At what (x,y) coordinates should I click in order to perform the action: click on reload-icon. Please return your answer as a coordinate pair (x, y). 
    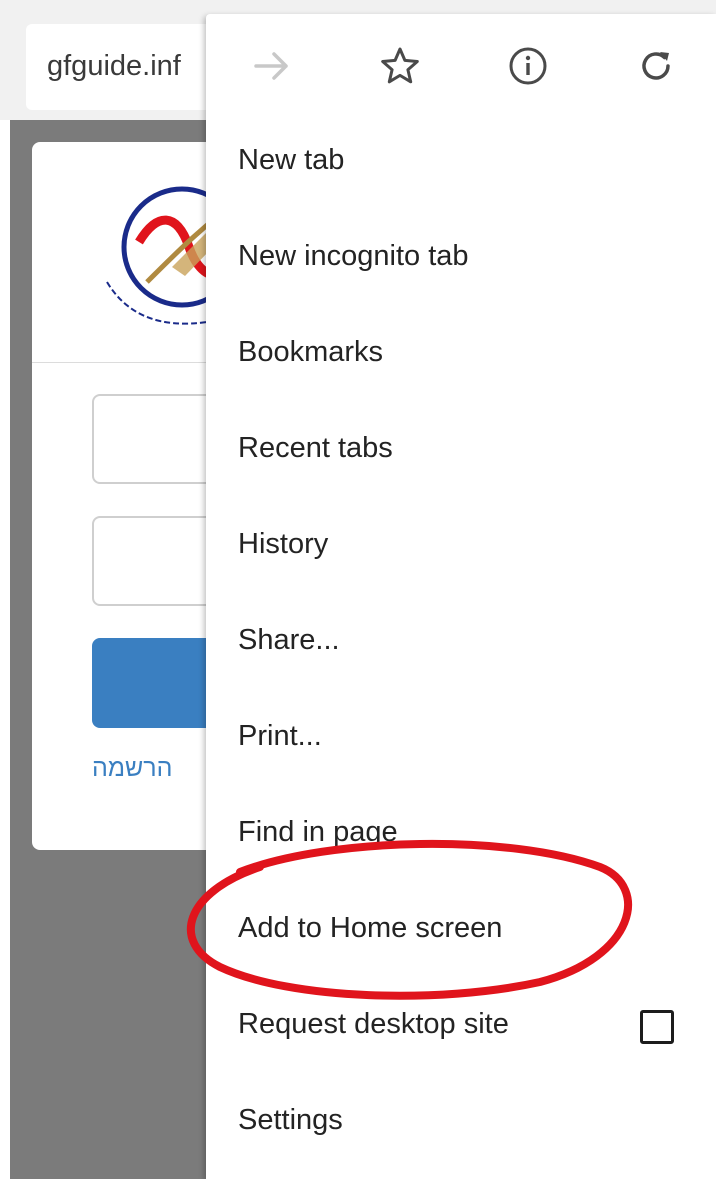
    Looking at the image, I should click on (656, 66).